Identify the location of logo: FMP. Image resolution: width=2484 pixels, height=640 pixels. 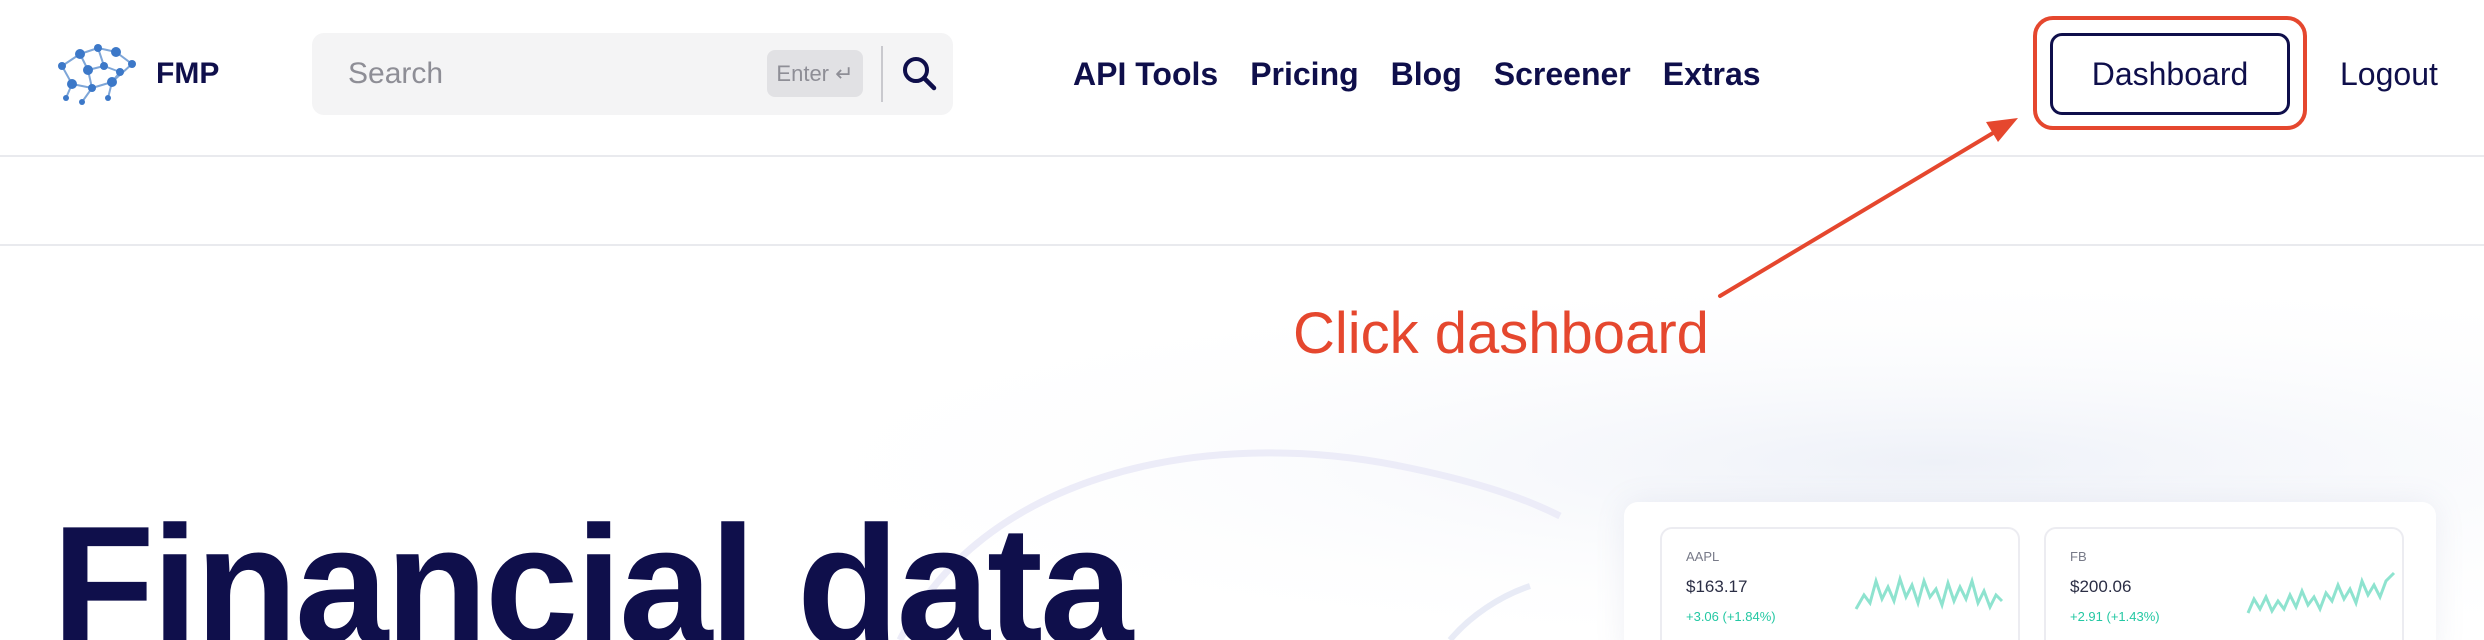
(135, 74).